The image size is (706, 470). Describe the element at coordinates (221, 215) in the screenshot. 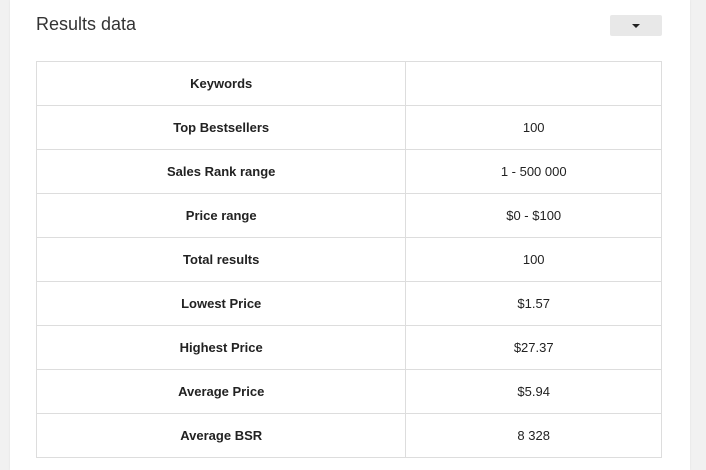

I see `row-label: Price range` at that location.